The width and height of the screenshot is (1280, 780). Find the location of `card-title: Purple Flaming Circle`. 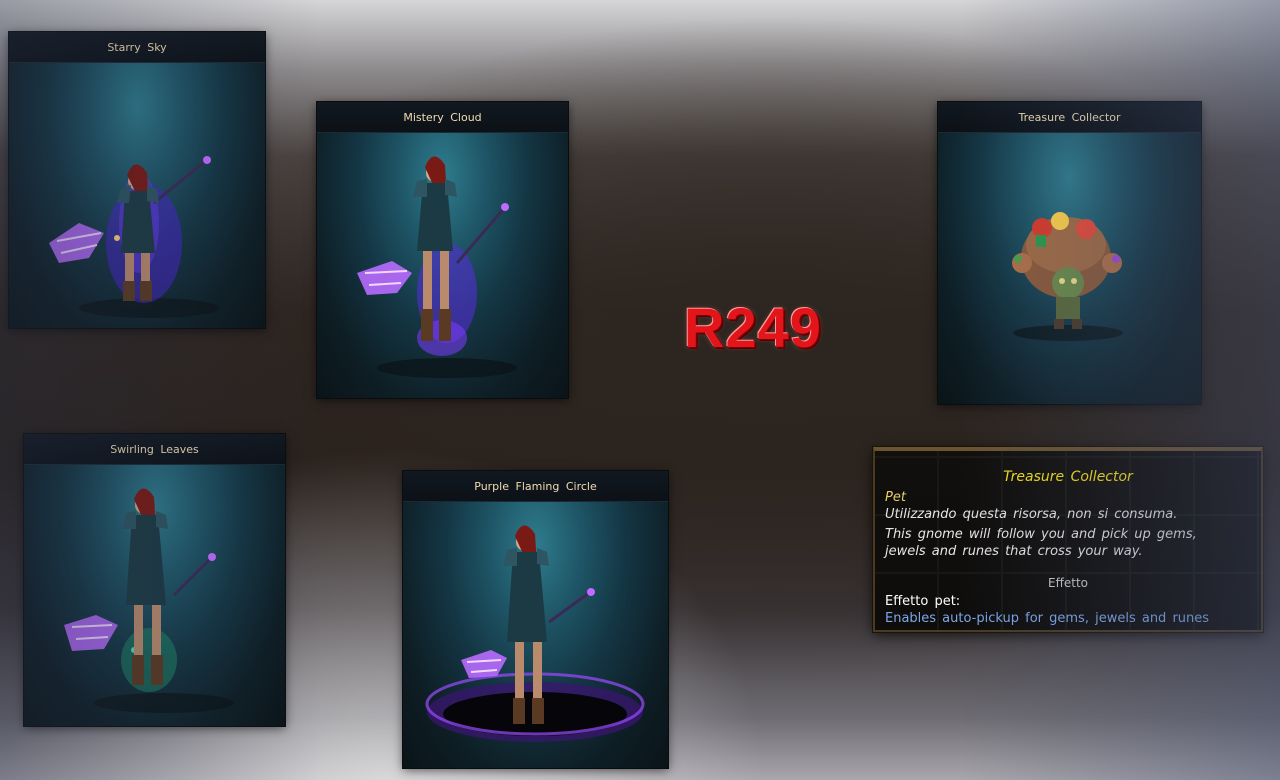

card-title: Purple Flaming Circle is located at coordinates (535, 486).